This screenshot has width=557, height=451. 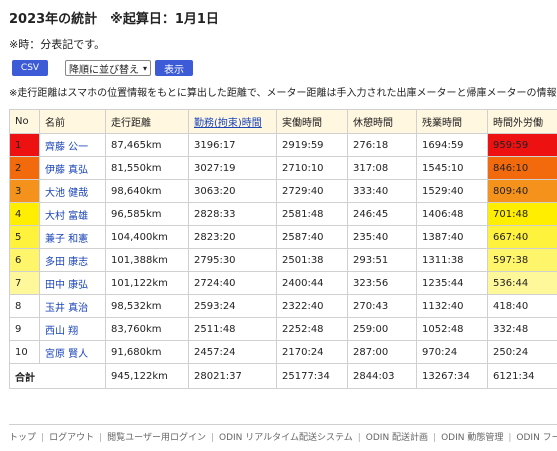 I want to click on sort-order-select: 降順に並び替え ▾, so click(x=108, y=68).